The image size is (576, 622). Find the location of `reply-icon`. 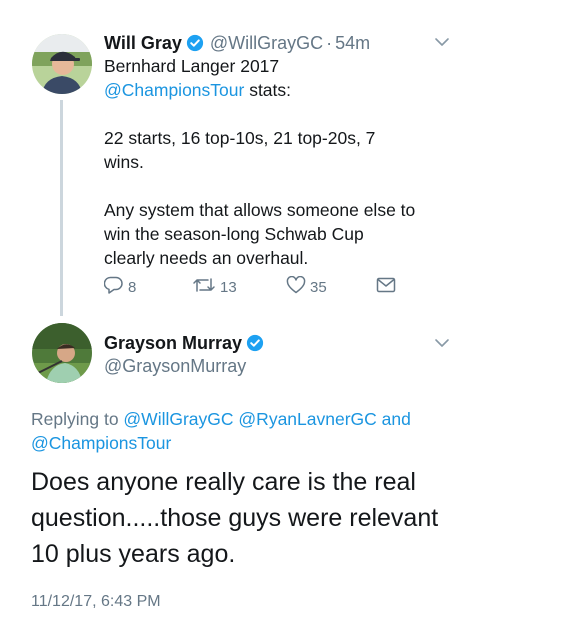

reply-icon is located at coordinates (115, 287).